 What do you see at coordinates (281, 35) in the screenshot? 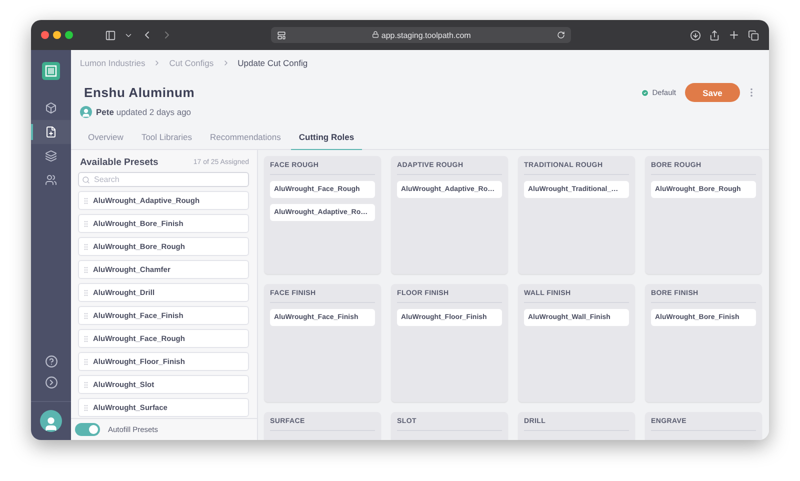
I see `page-icon` at bounding box center [281, 35].